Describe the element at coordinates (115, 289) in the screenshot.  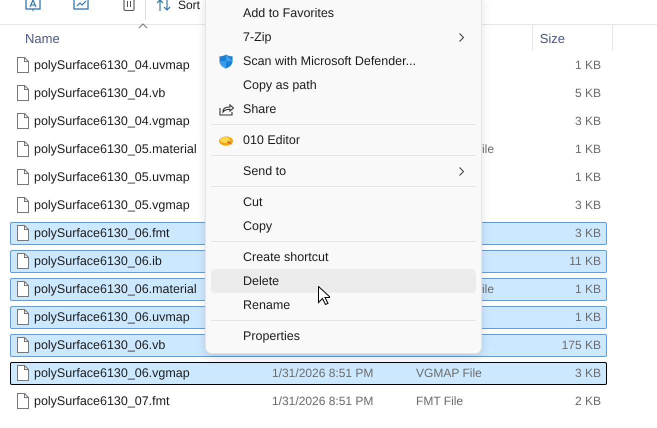
I see `file-name: polySurface6130_06.material` at that location.